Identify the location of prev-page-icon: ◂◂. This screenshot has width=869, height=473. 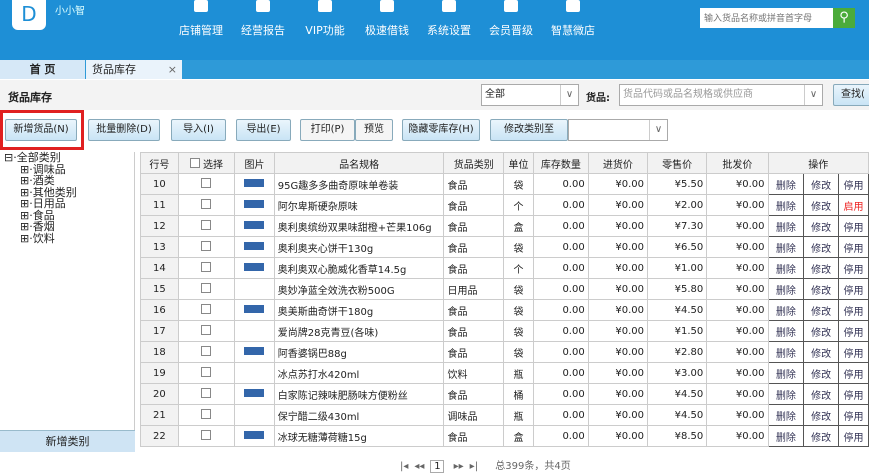
(419, 466).